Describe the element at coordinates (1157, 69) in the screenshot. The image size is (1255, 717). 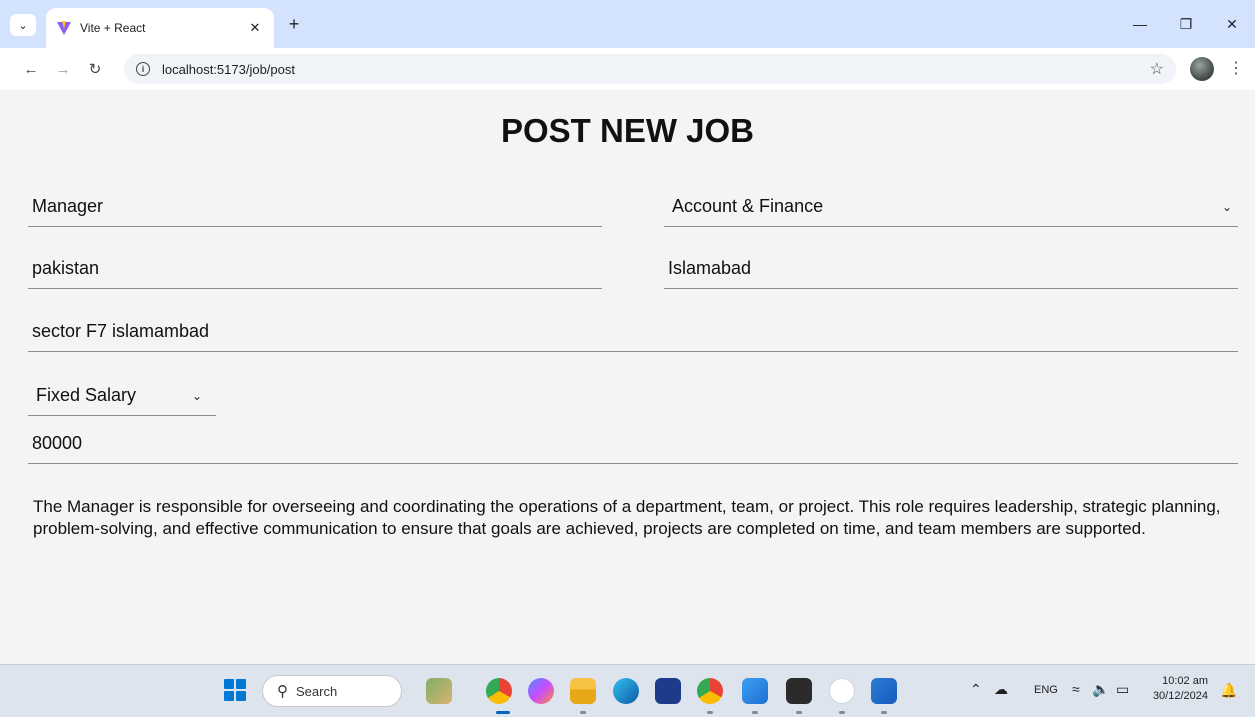
I see `bookmark-star-icon: ☆` at that location.